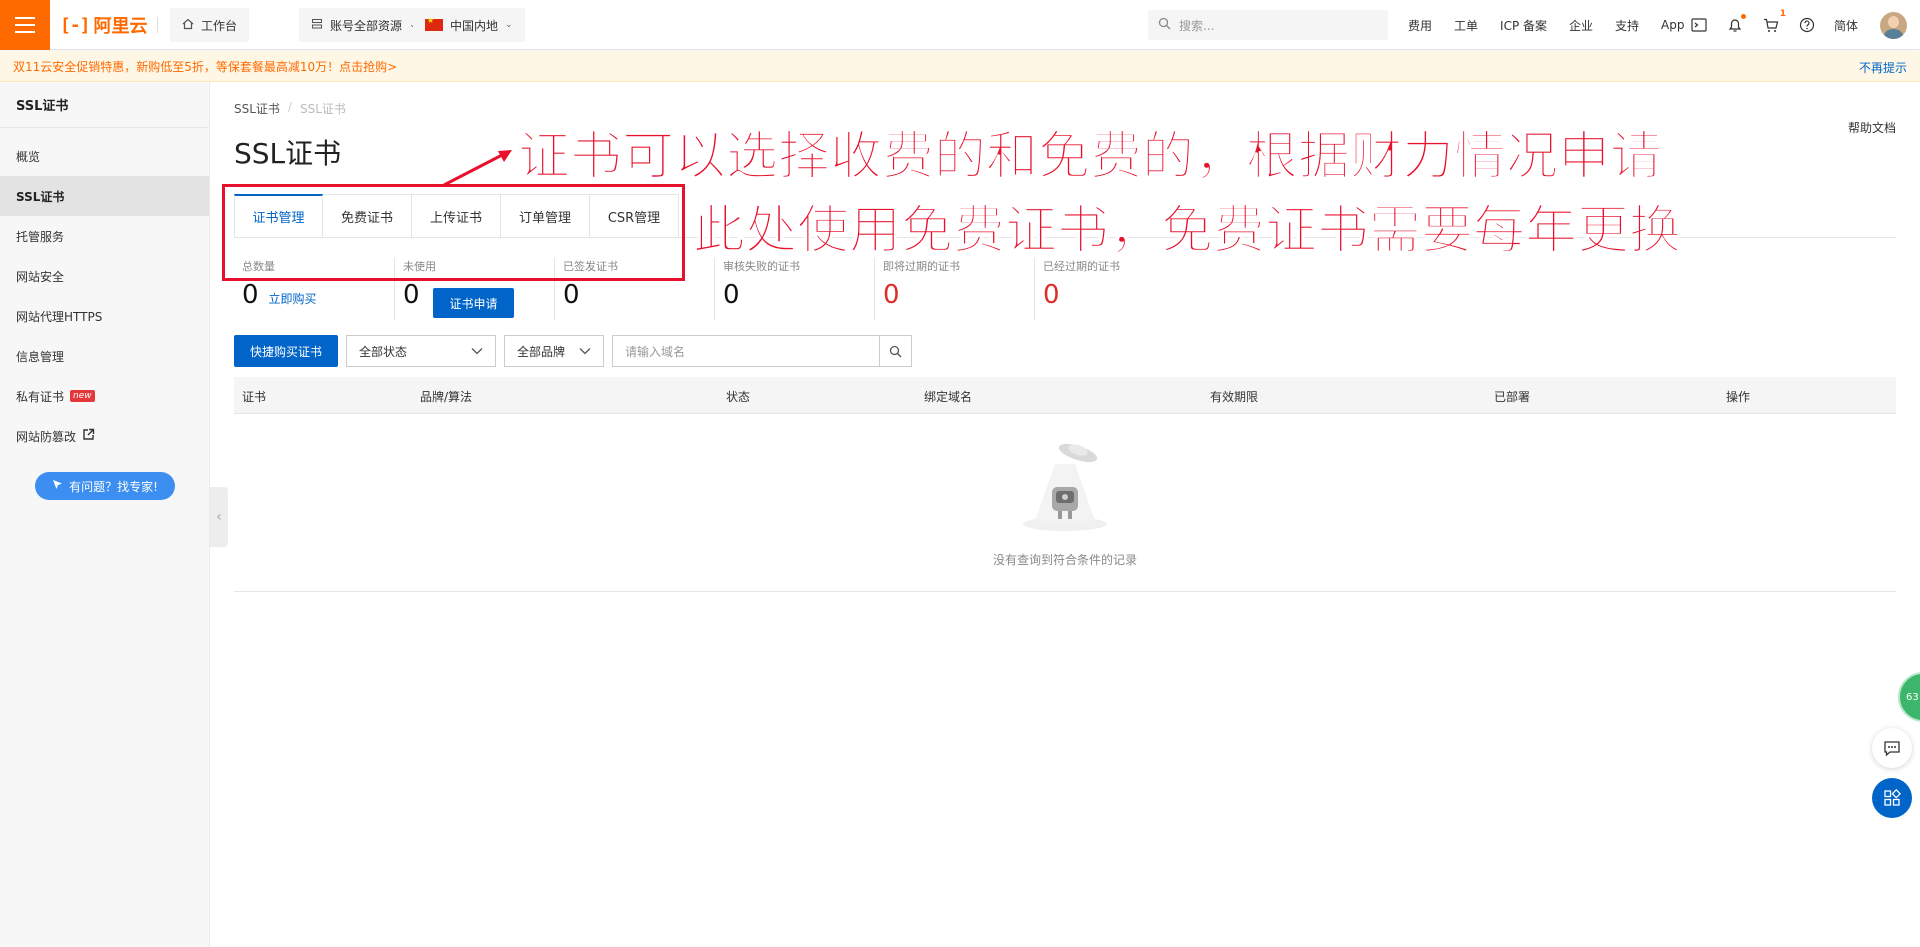  What do you see at coordinates (1846, 25) in the screenshot?
I see `language-switch: 简体` at bounding box center [1846, 25].